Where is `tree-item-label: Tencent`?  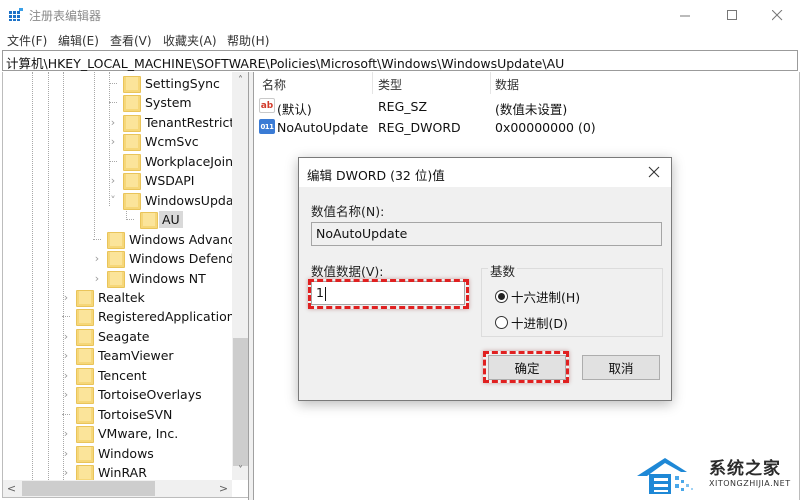
tree-item-label: Tencent is located at coordinates (122, 375).